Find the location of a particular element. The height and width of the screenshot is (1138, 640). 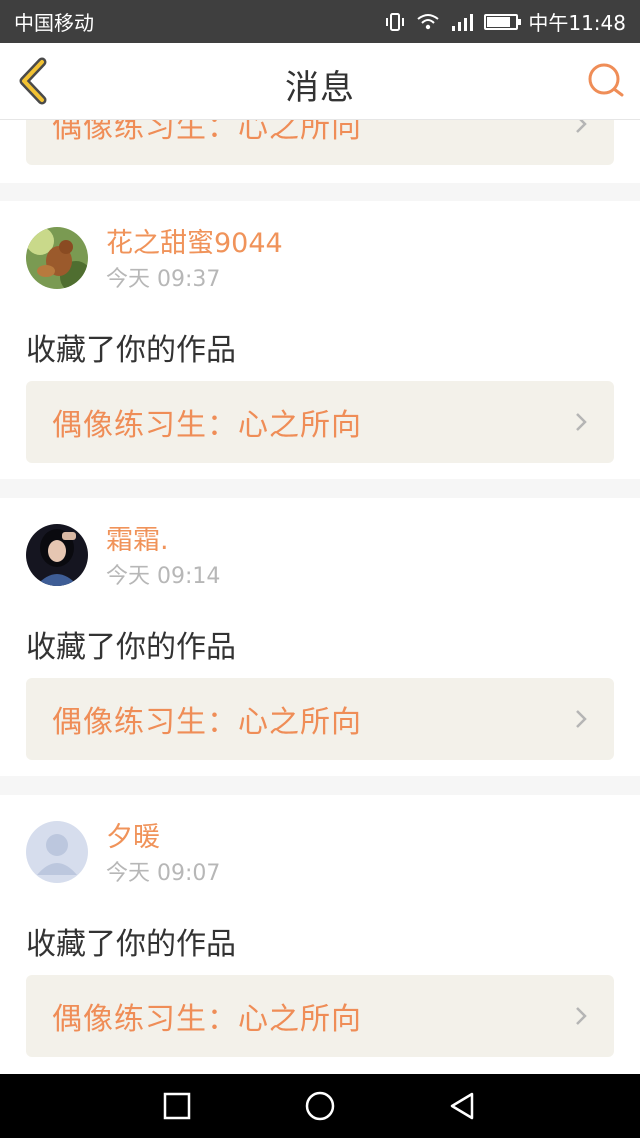

user-meta: 夕暖 今天 09:07 is located at coordinates (163, 854).